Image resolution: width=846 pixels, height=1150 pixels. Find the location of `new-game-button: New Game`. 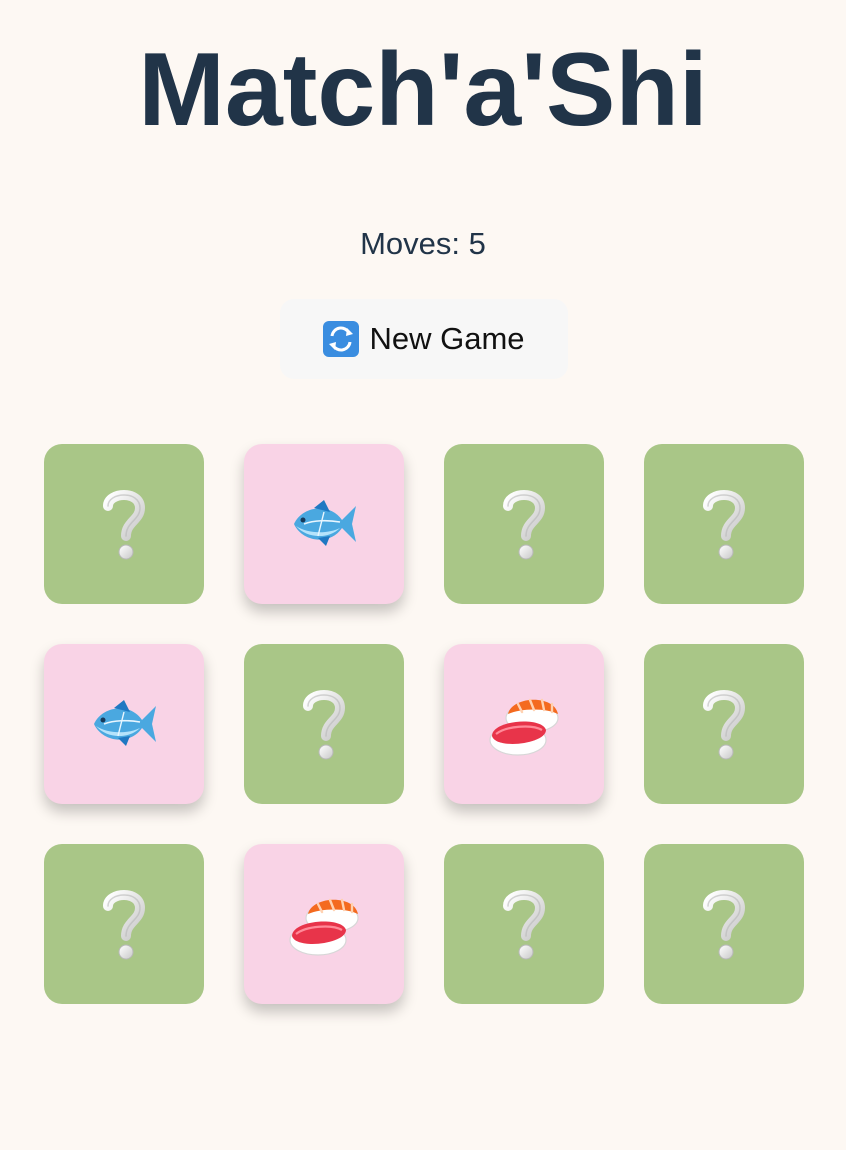

new-game-button: New Game is located at coordinates (424, 339).